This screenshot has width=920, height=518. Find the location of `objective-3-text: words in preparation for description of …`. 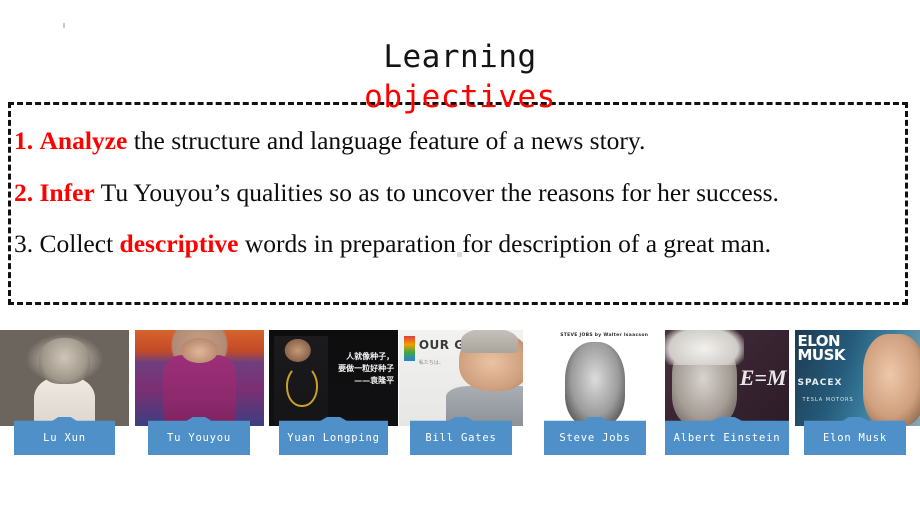

objective-3-text: words in preparation for description of … is located at coordinates (505, 243).